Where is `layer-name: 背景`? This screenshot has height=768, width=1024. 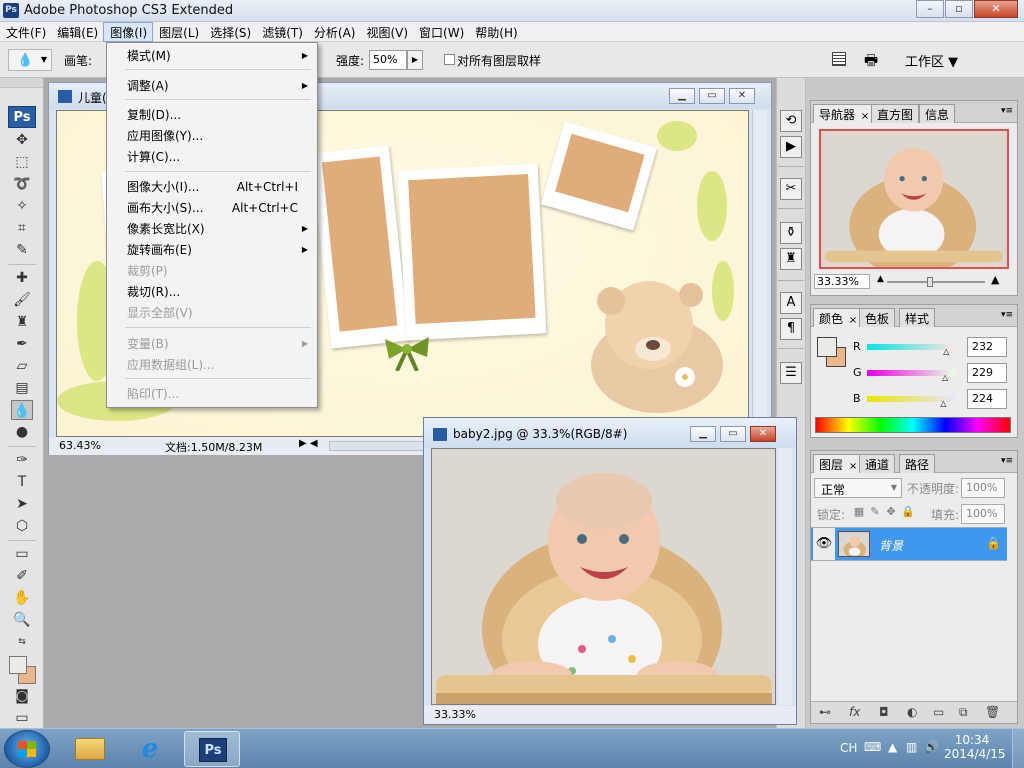
layer-name: 背景 is located at coordinates (891, 545).